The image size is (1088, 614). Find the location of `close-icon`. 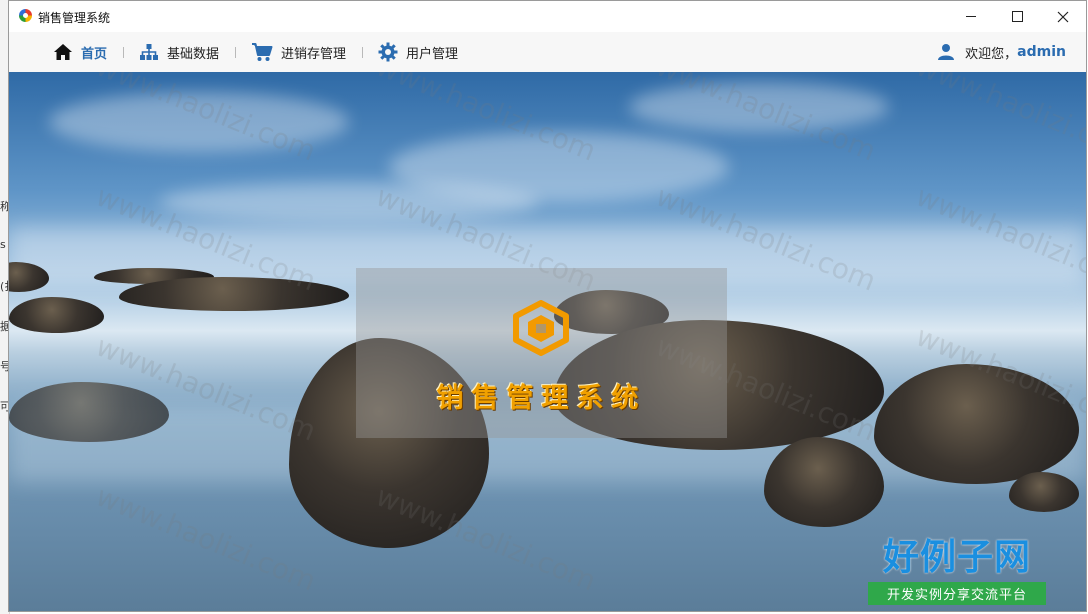

close-icon is located at coordinates (1063, 16).